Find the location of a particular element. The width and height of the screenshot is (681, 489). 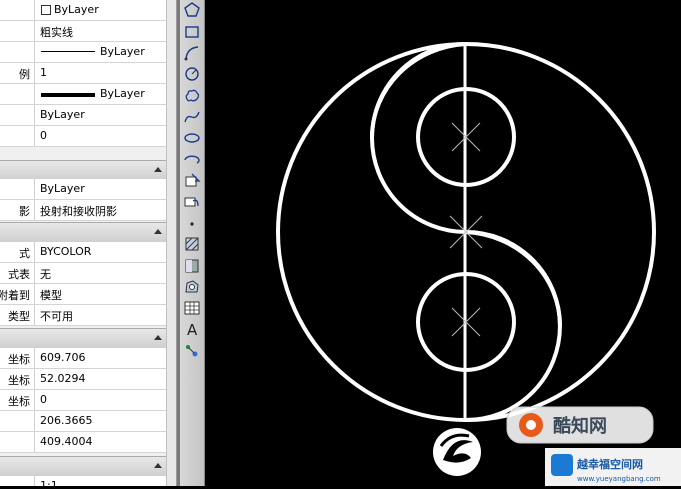

section-header-plot-style is located at coordinates (88, 232).